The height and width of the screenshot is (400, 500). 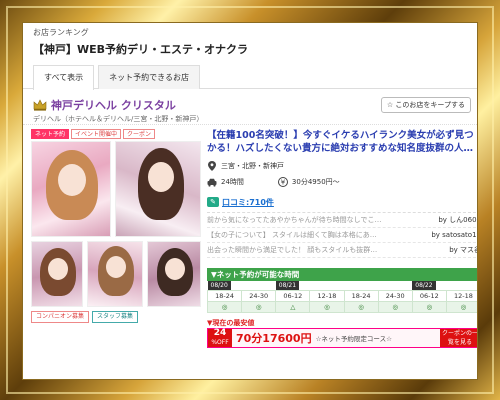 I want to click on star-icon: ☆, so click(x=390, y=105).